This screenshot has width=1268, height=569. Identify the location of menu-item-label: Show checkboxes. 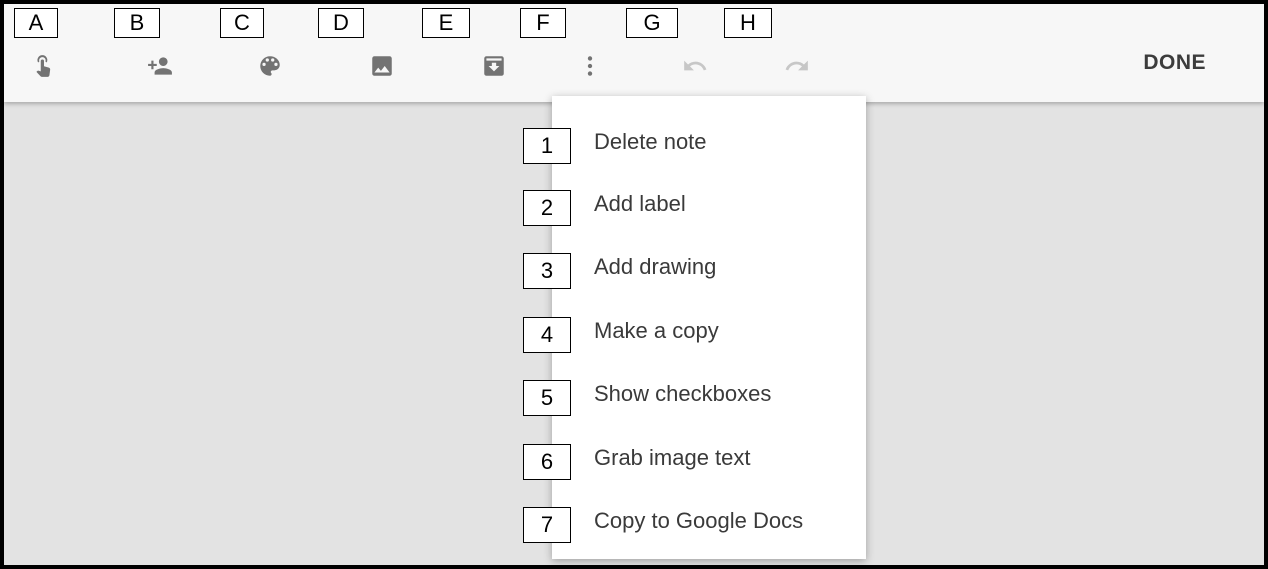
(683, 393).